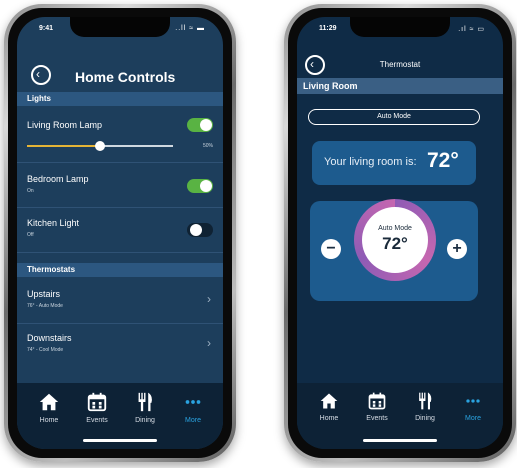 The width and height of the screenshot is (517, 468). What do you see at coordinates (328, 28) in the screenshot?
I see `status-time: 11:29` at bounding box center [328, 28].